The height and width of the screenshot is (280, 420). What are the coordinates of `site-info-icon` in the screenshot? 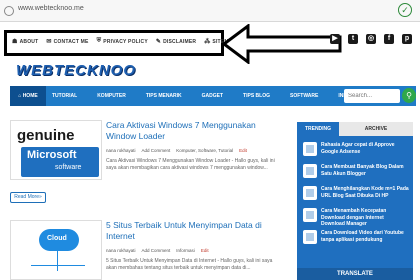 It's located at (9, 11).